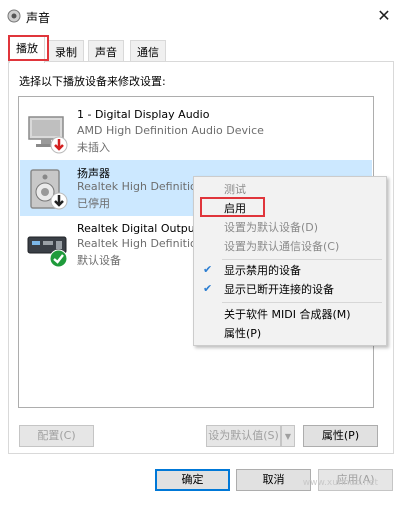  I want to click on menu-item-properties: 属性(P), so click(290, 333).